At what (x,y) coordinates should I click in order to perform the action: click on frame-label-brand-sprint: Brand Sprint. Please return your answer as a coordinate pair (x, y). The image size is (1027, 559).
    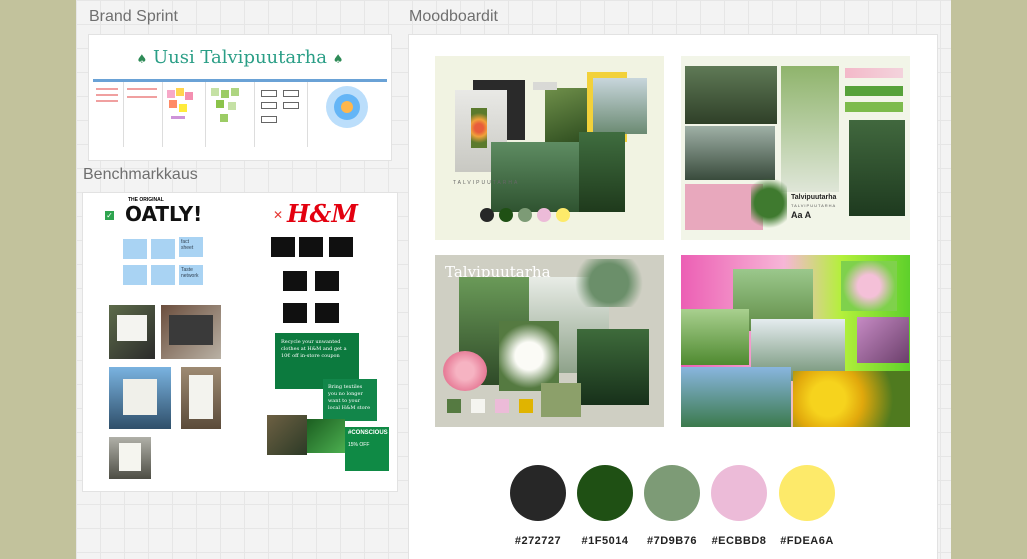
    Looking at the image, I should click on (133, 17).